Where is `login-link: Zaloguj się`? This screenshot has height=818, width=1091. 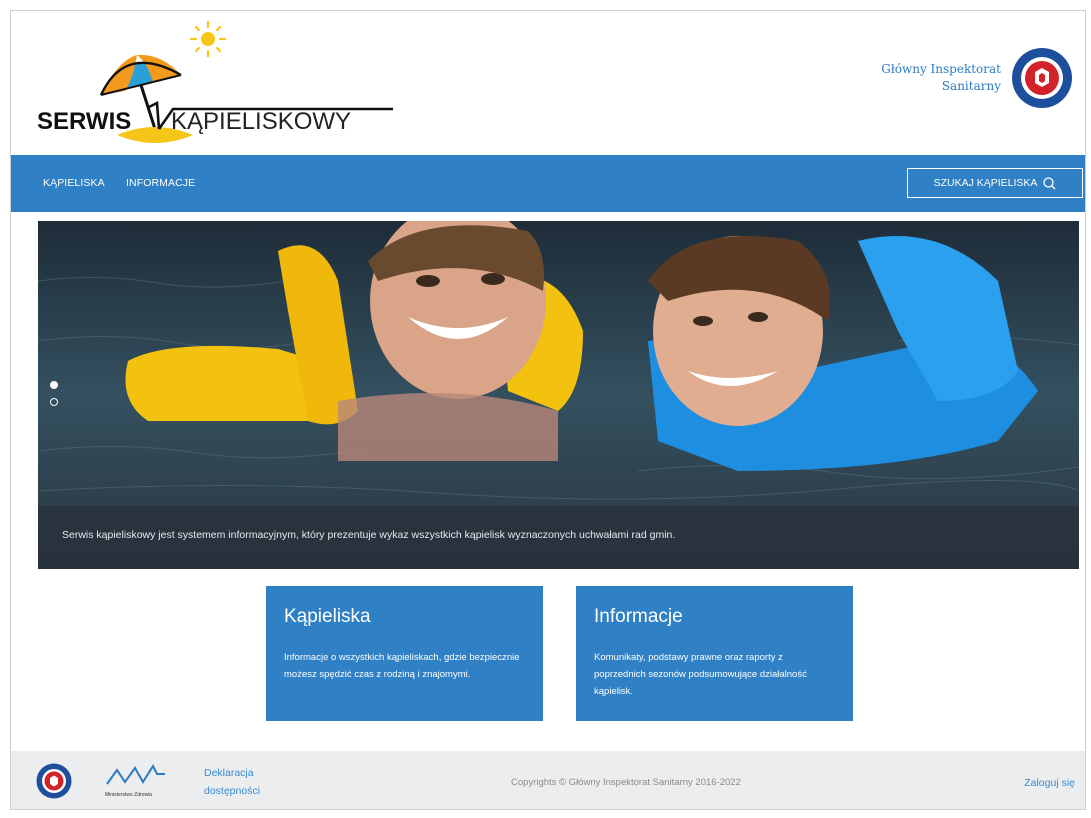 login-link: Zaloguj się is located at coordinates (1049, 783).